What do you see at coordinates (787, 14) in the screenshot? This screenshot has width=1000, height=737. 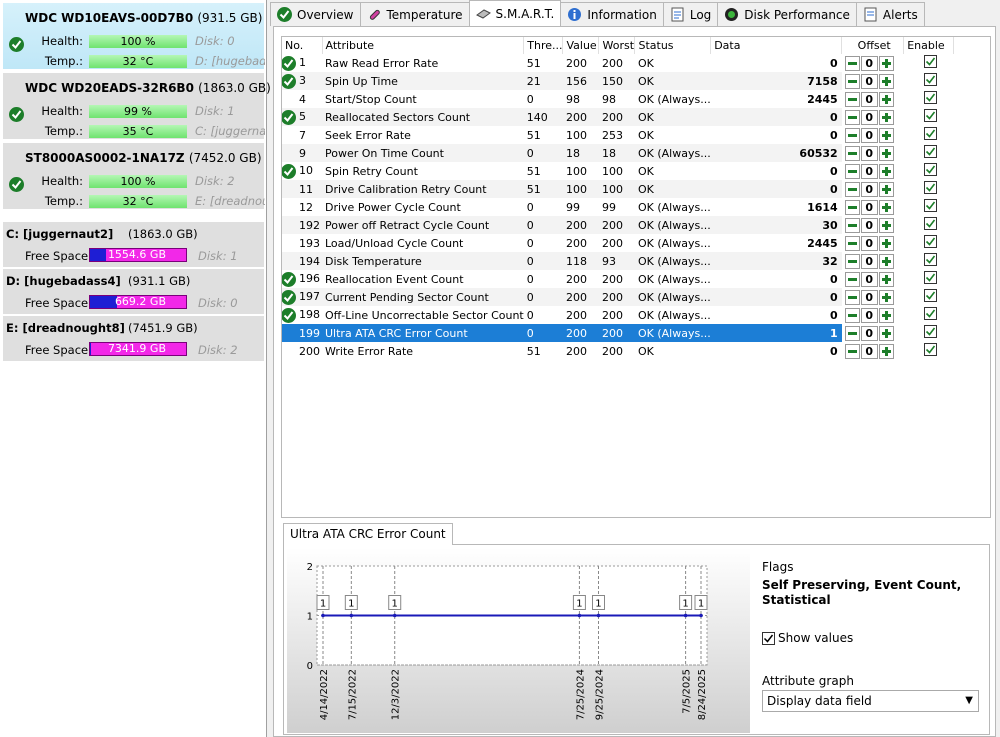 I see `tab-disk-performance: Disk Performance` at bounding box center [787, 14].